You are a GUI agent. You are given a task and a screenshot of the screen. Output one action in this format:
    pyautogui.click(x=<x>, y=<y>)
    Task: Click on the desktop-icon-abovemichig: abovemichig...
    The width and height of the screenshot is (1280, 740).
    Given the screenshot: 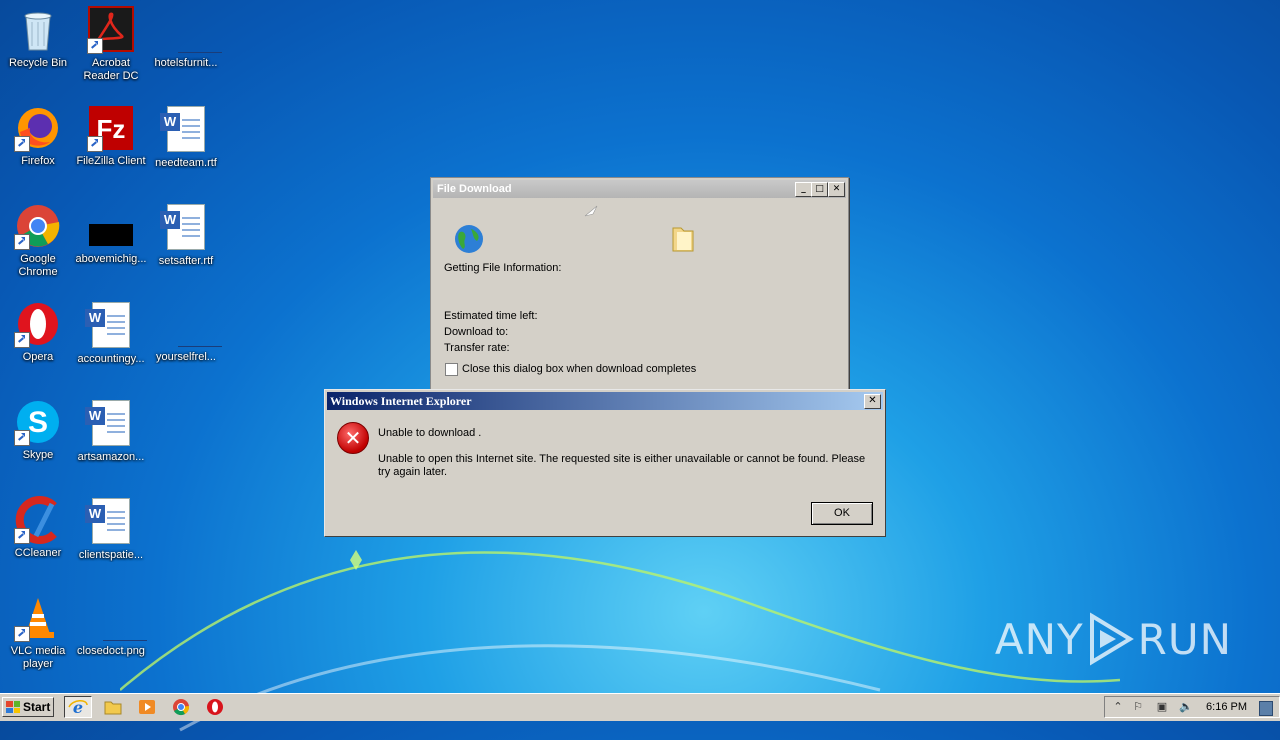 What is the action you would take?
    pyautogui.click(x=111, y=234)
    